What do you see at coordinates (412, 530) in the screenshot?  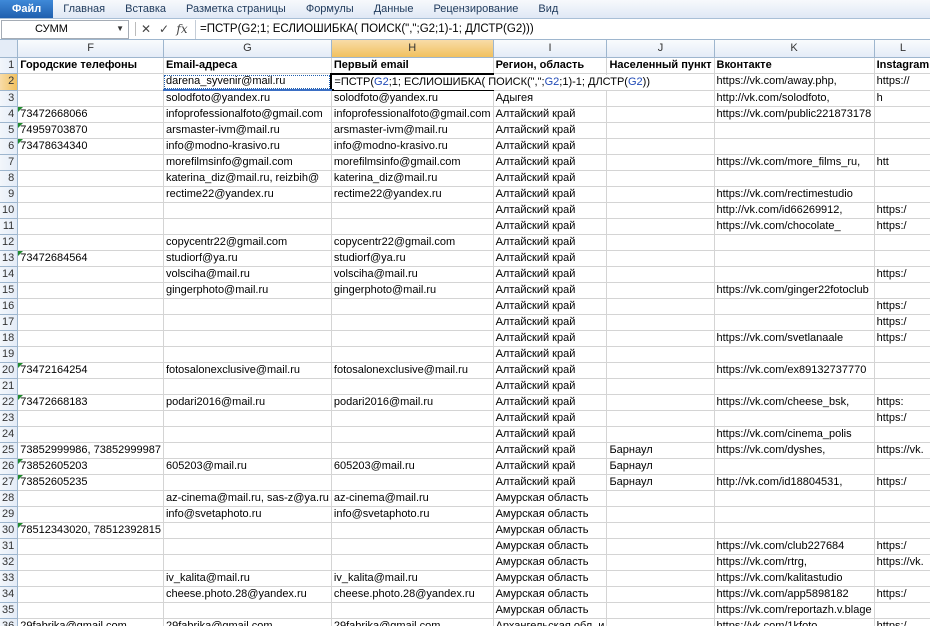 I see `cell-h30` at bounding box center [412, 530].